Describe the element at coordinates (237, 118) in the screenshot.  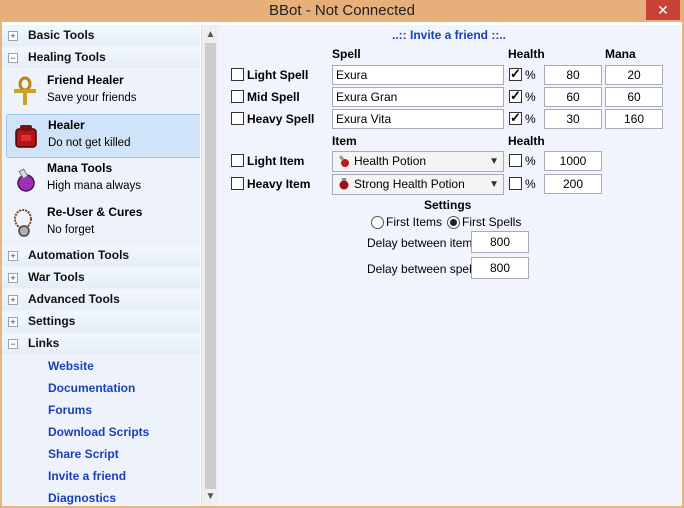
I see `heavy-spell-checkbox` at that location.